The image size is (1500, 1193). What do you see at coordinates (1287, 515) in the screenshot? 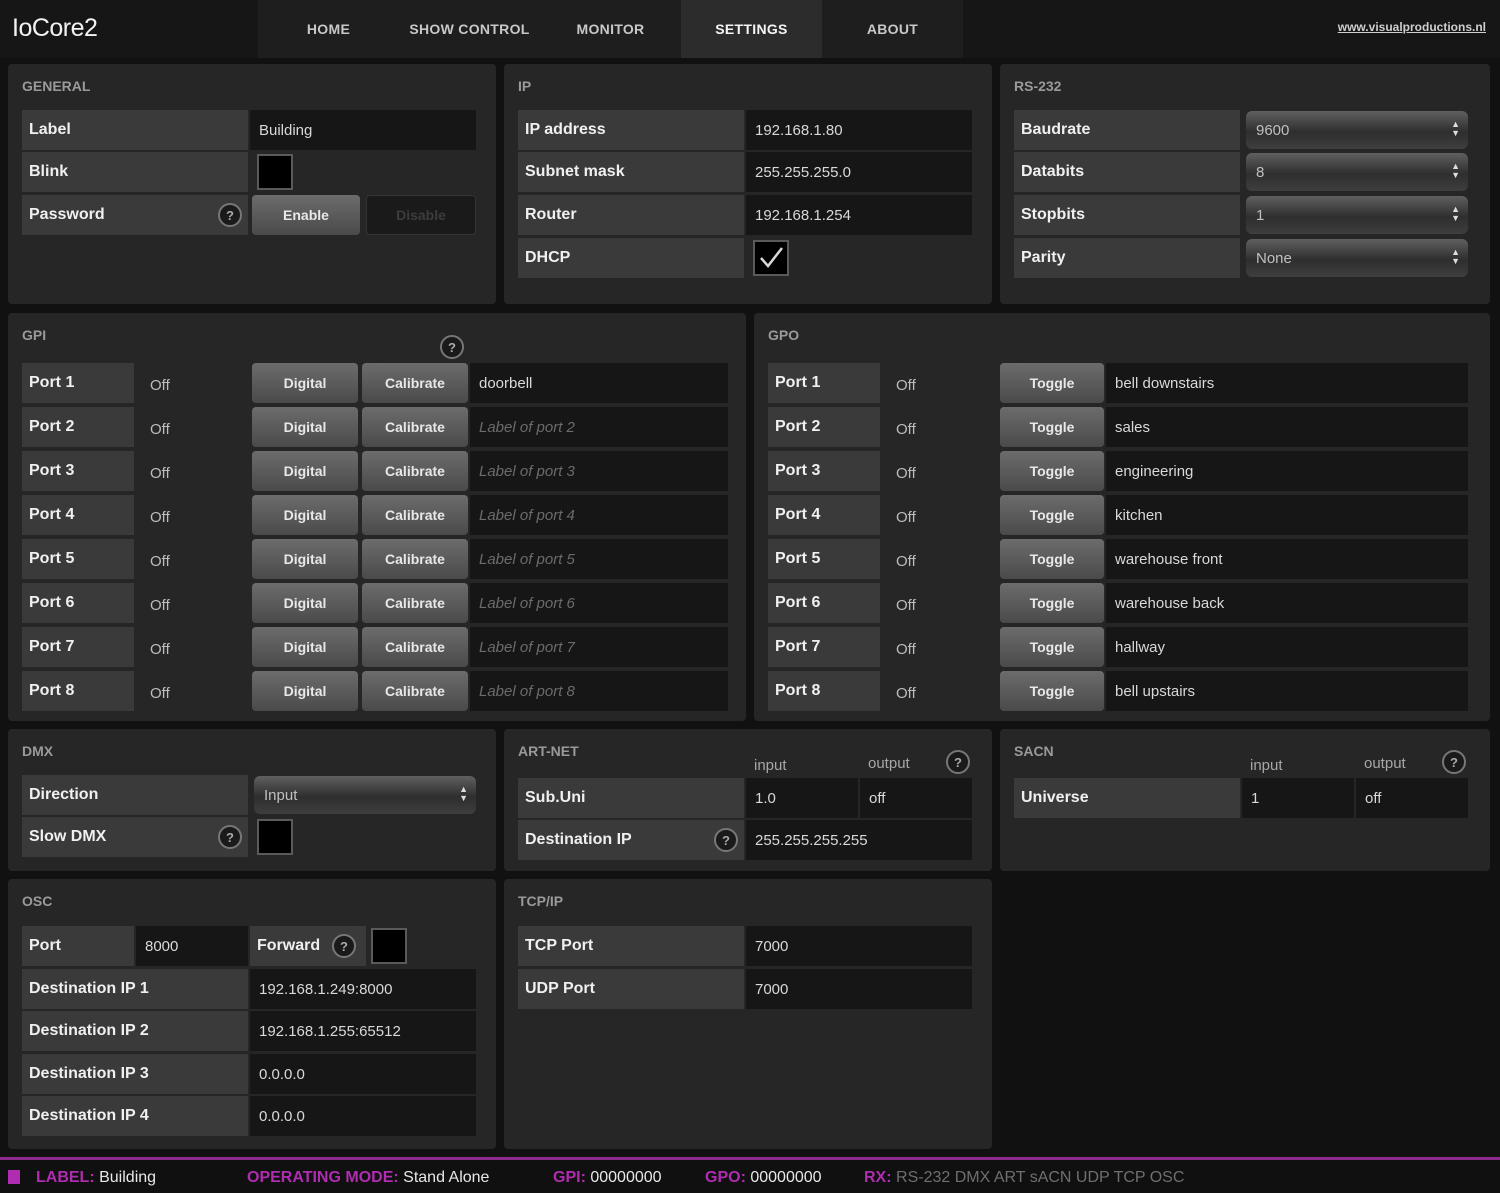
I see `gpo-port-label-input: kitchen` at bounding box center [1287, 515].